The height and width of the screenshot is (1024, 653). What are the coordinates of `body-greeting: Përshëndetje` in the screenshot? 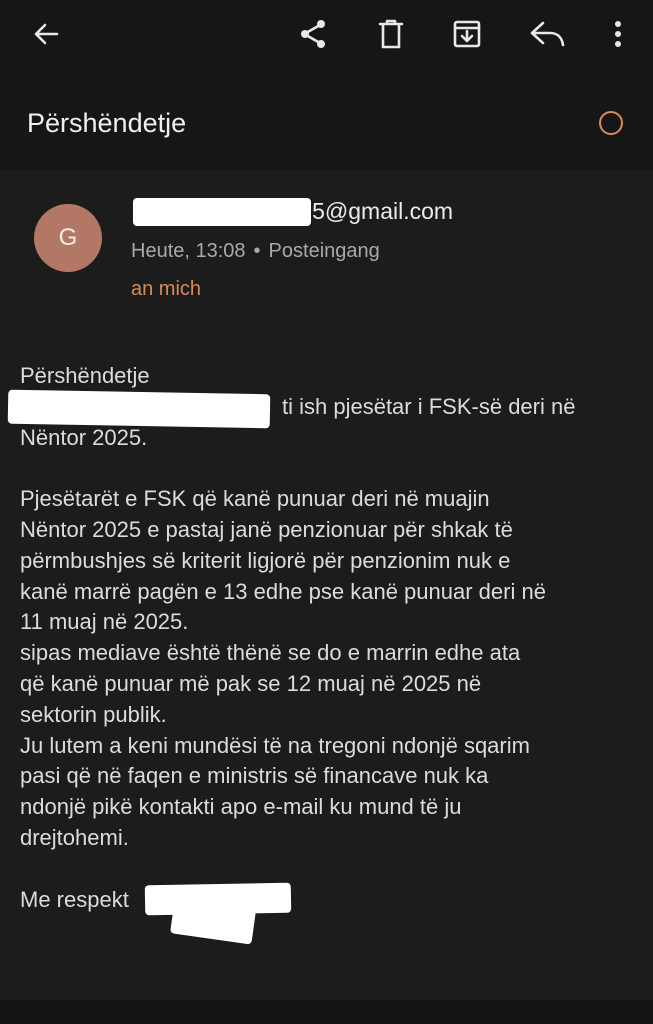 It's located at (85, 375).